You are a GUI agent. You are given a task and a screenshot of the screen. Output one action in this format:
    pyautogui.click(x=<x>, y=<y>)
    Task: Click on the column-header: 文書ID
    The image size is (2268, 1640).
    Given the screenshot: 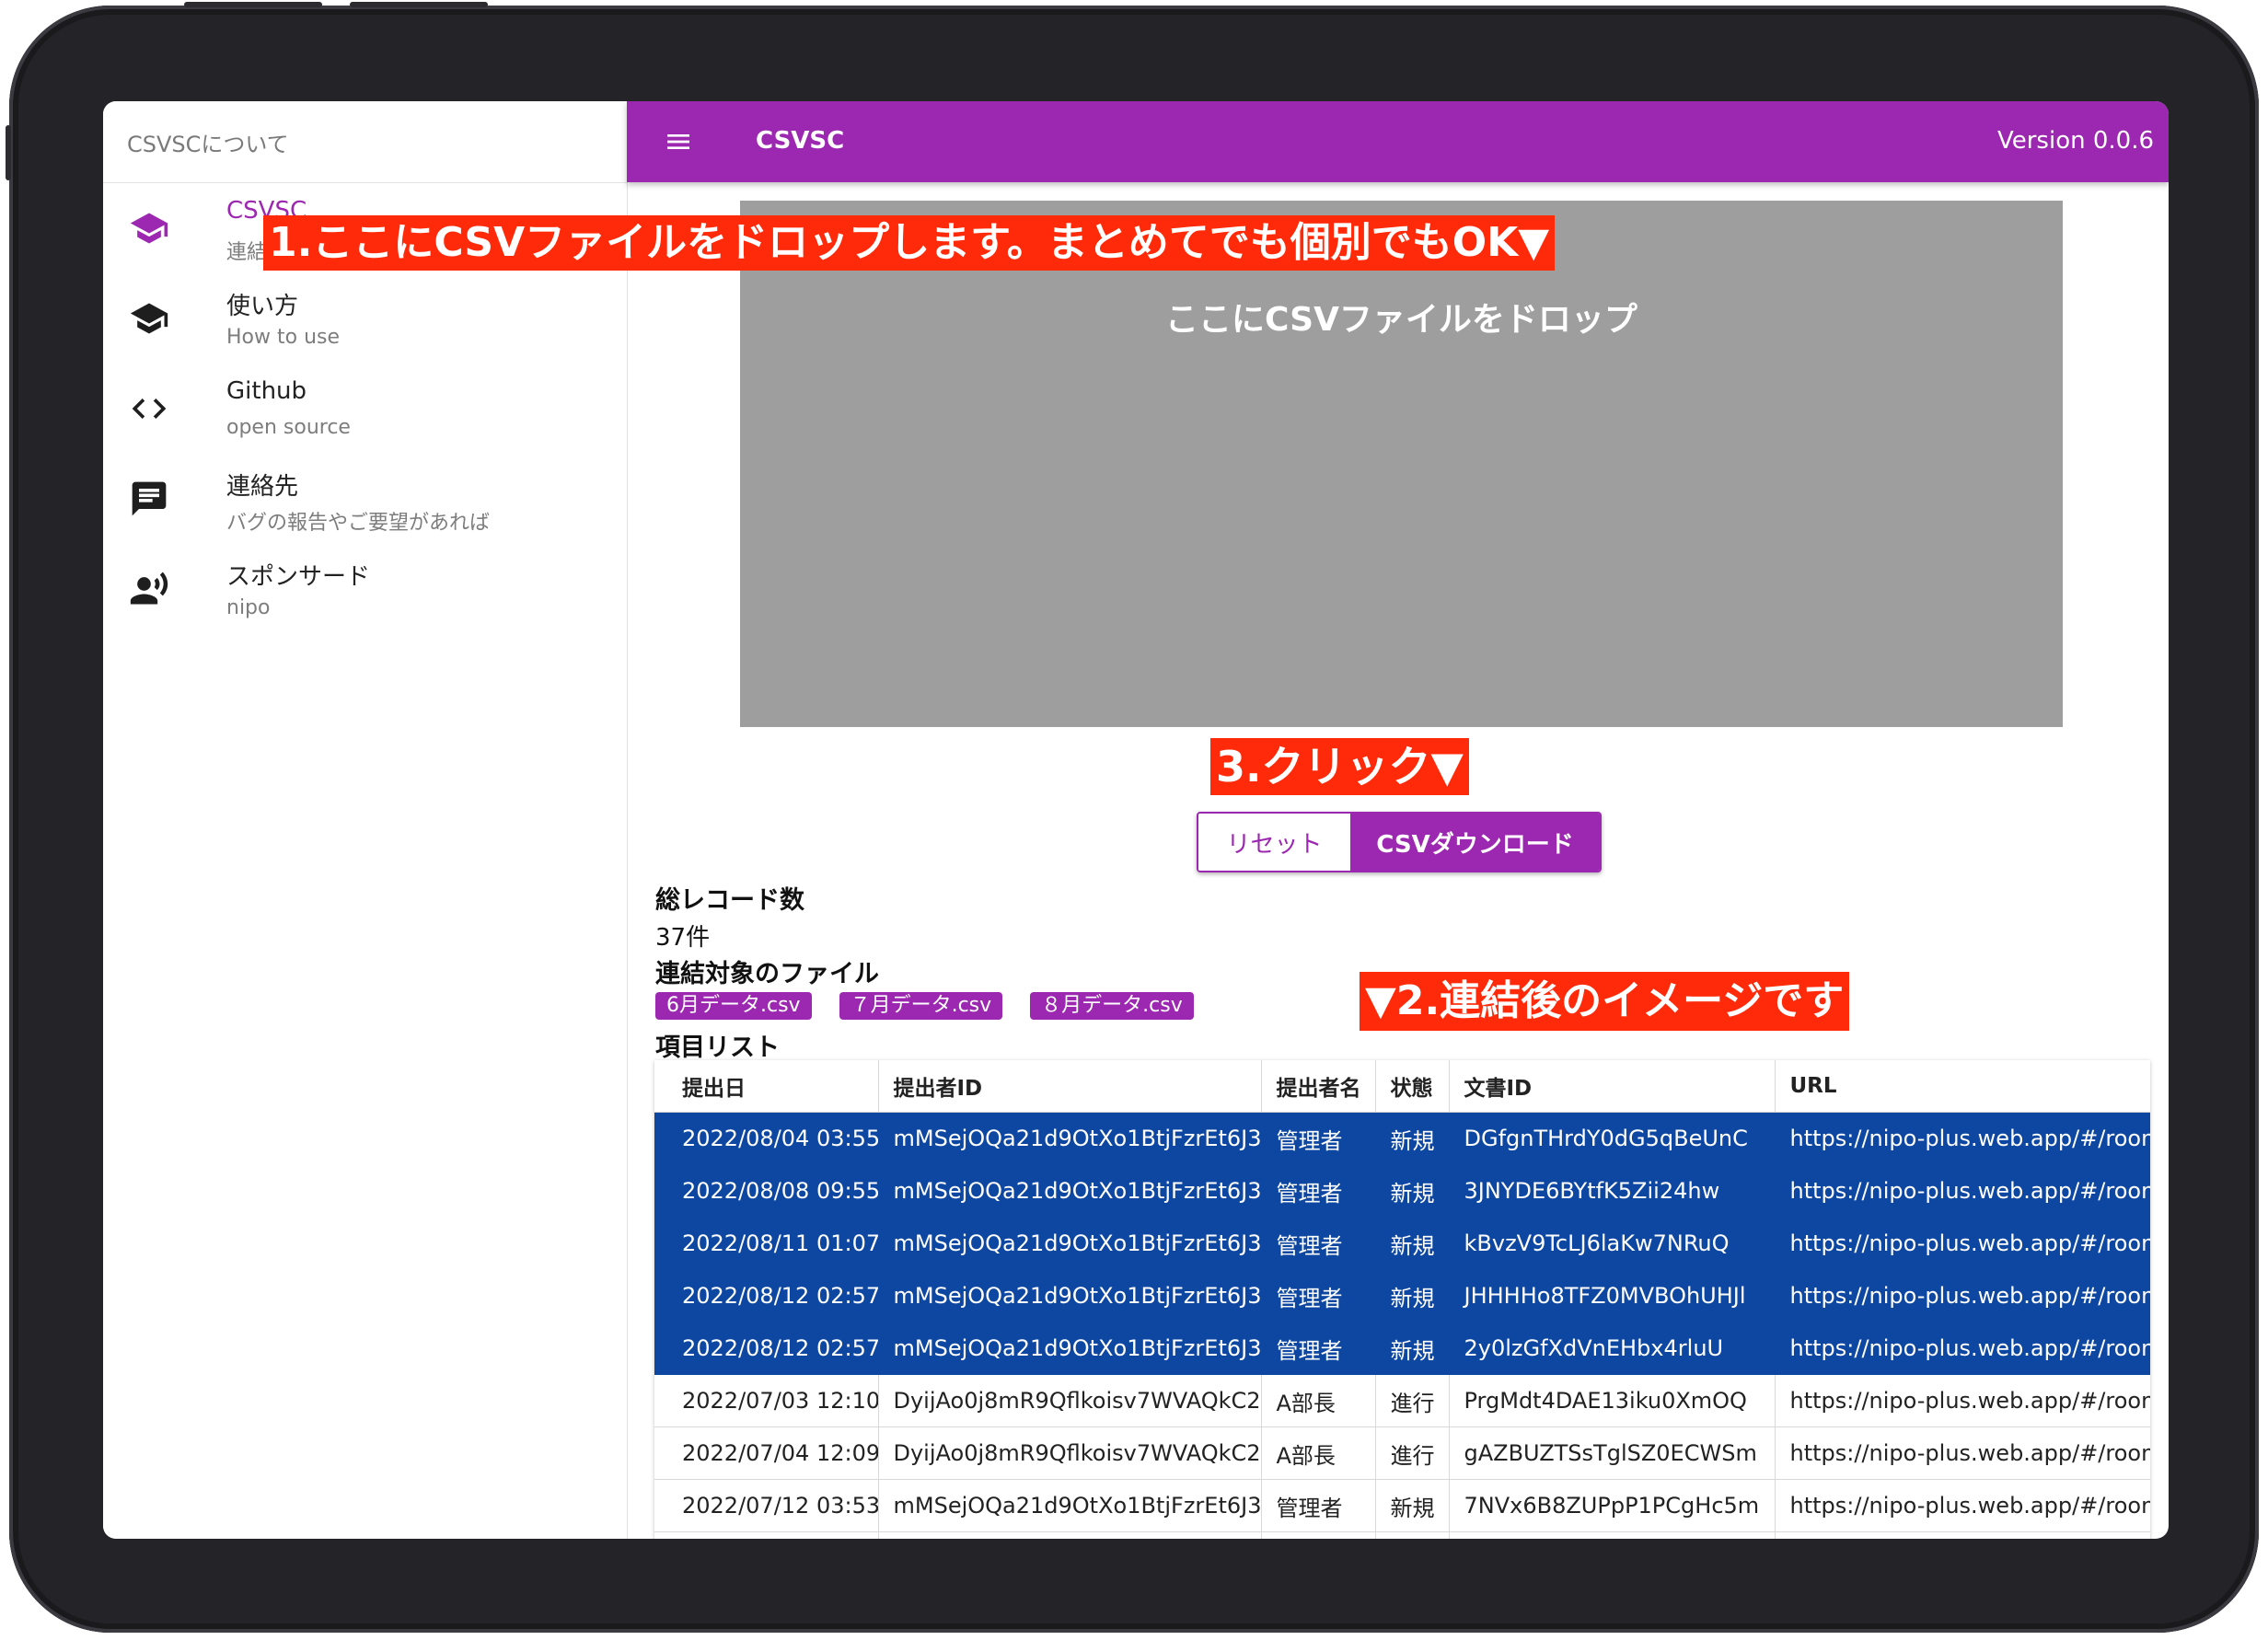 What is the action you would take?
    pyautogui.click(x=1612, y=1086)
    